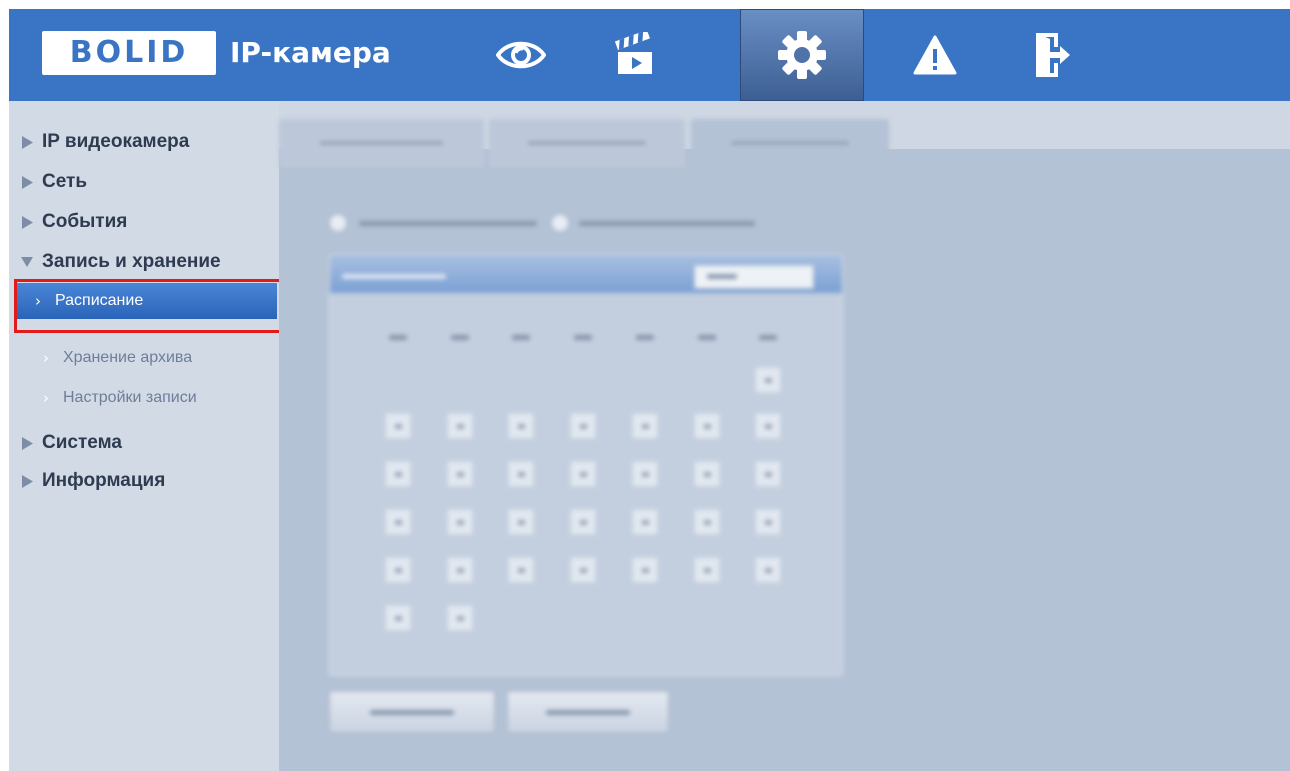  Describe the element at coordinates (128, 357) in the screenshot. I see `sidebar-subitem-label: Хранение архива` at that location.